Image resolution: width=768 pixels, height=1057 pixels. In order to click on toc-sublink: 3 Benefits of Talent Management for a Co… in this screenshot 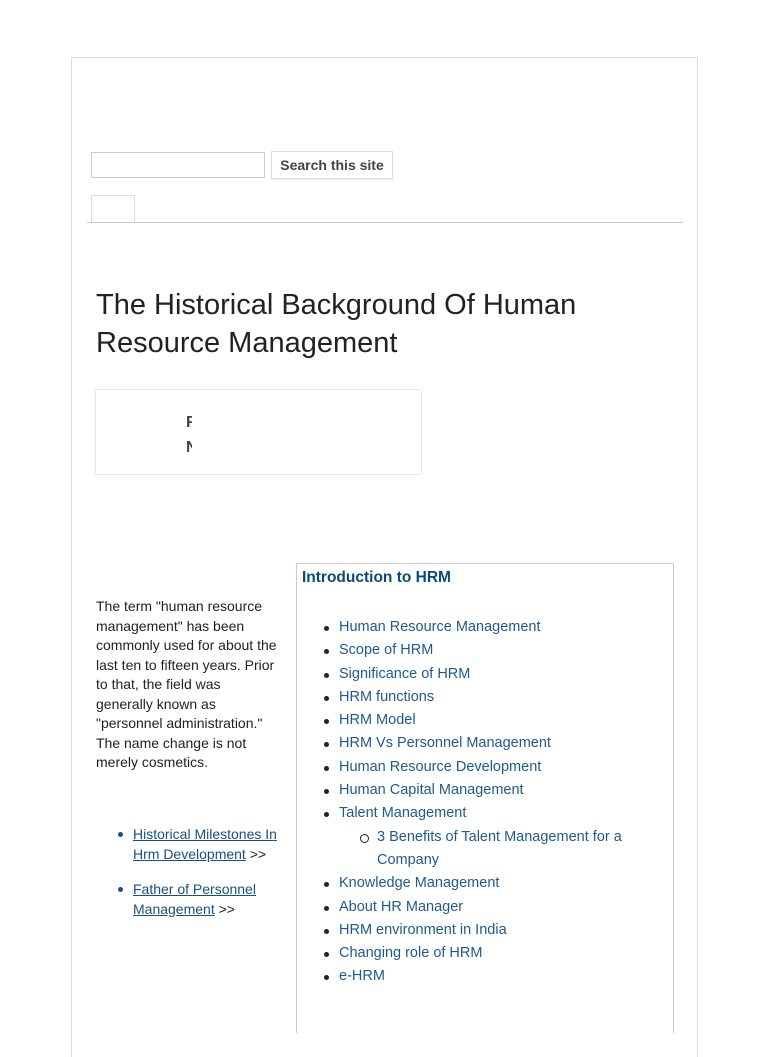, I will do `click(491, 849)`.